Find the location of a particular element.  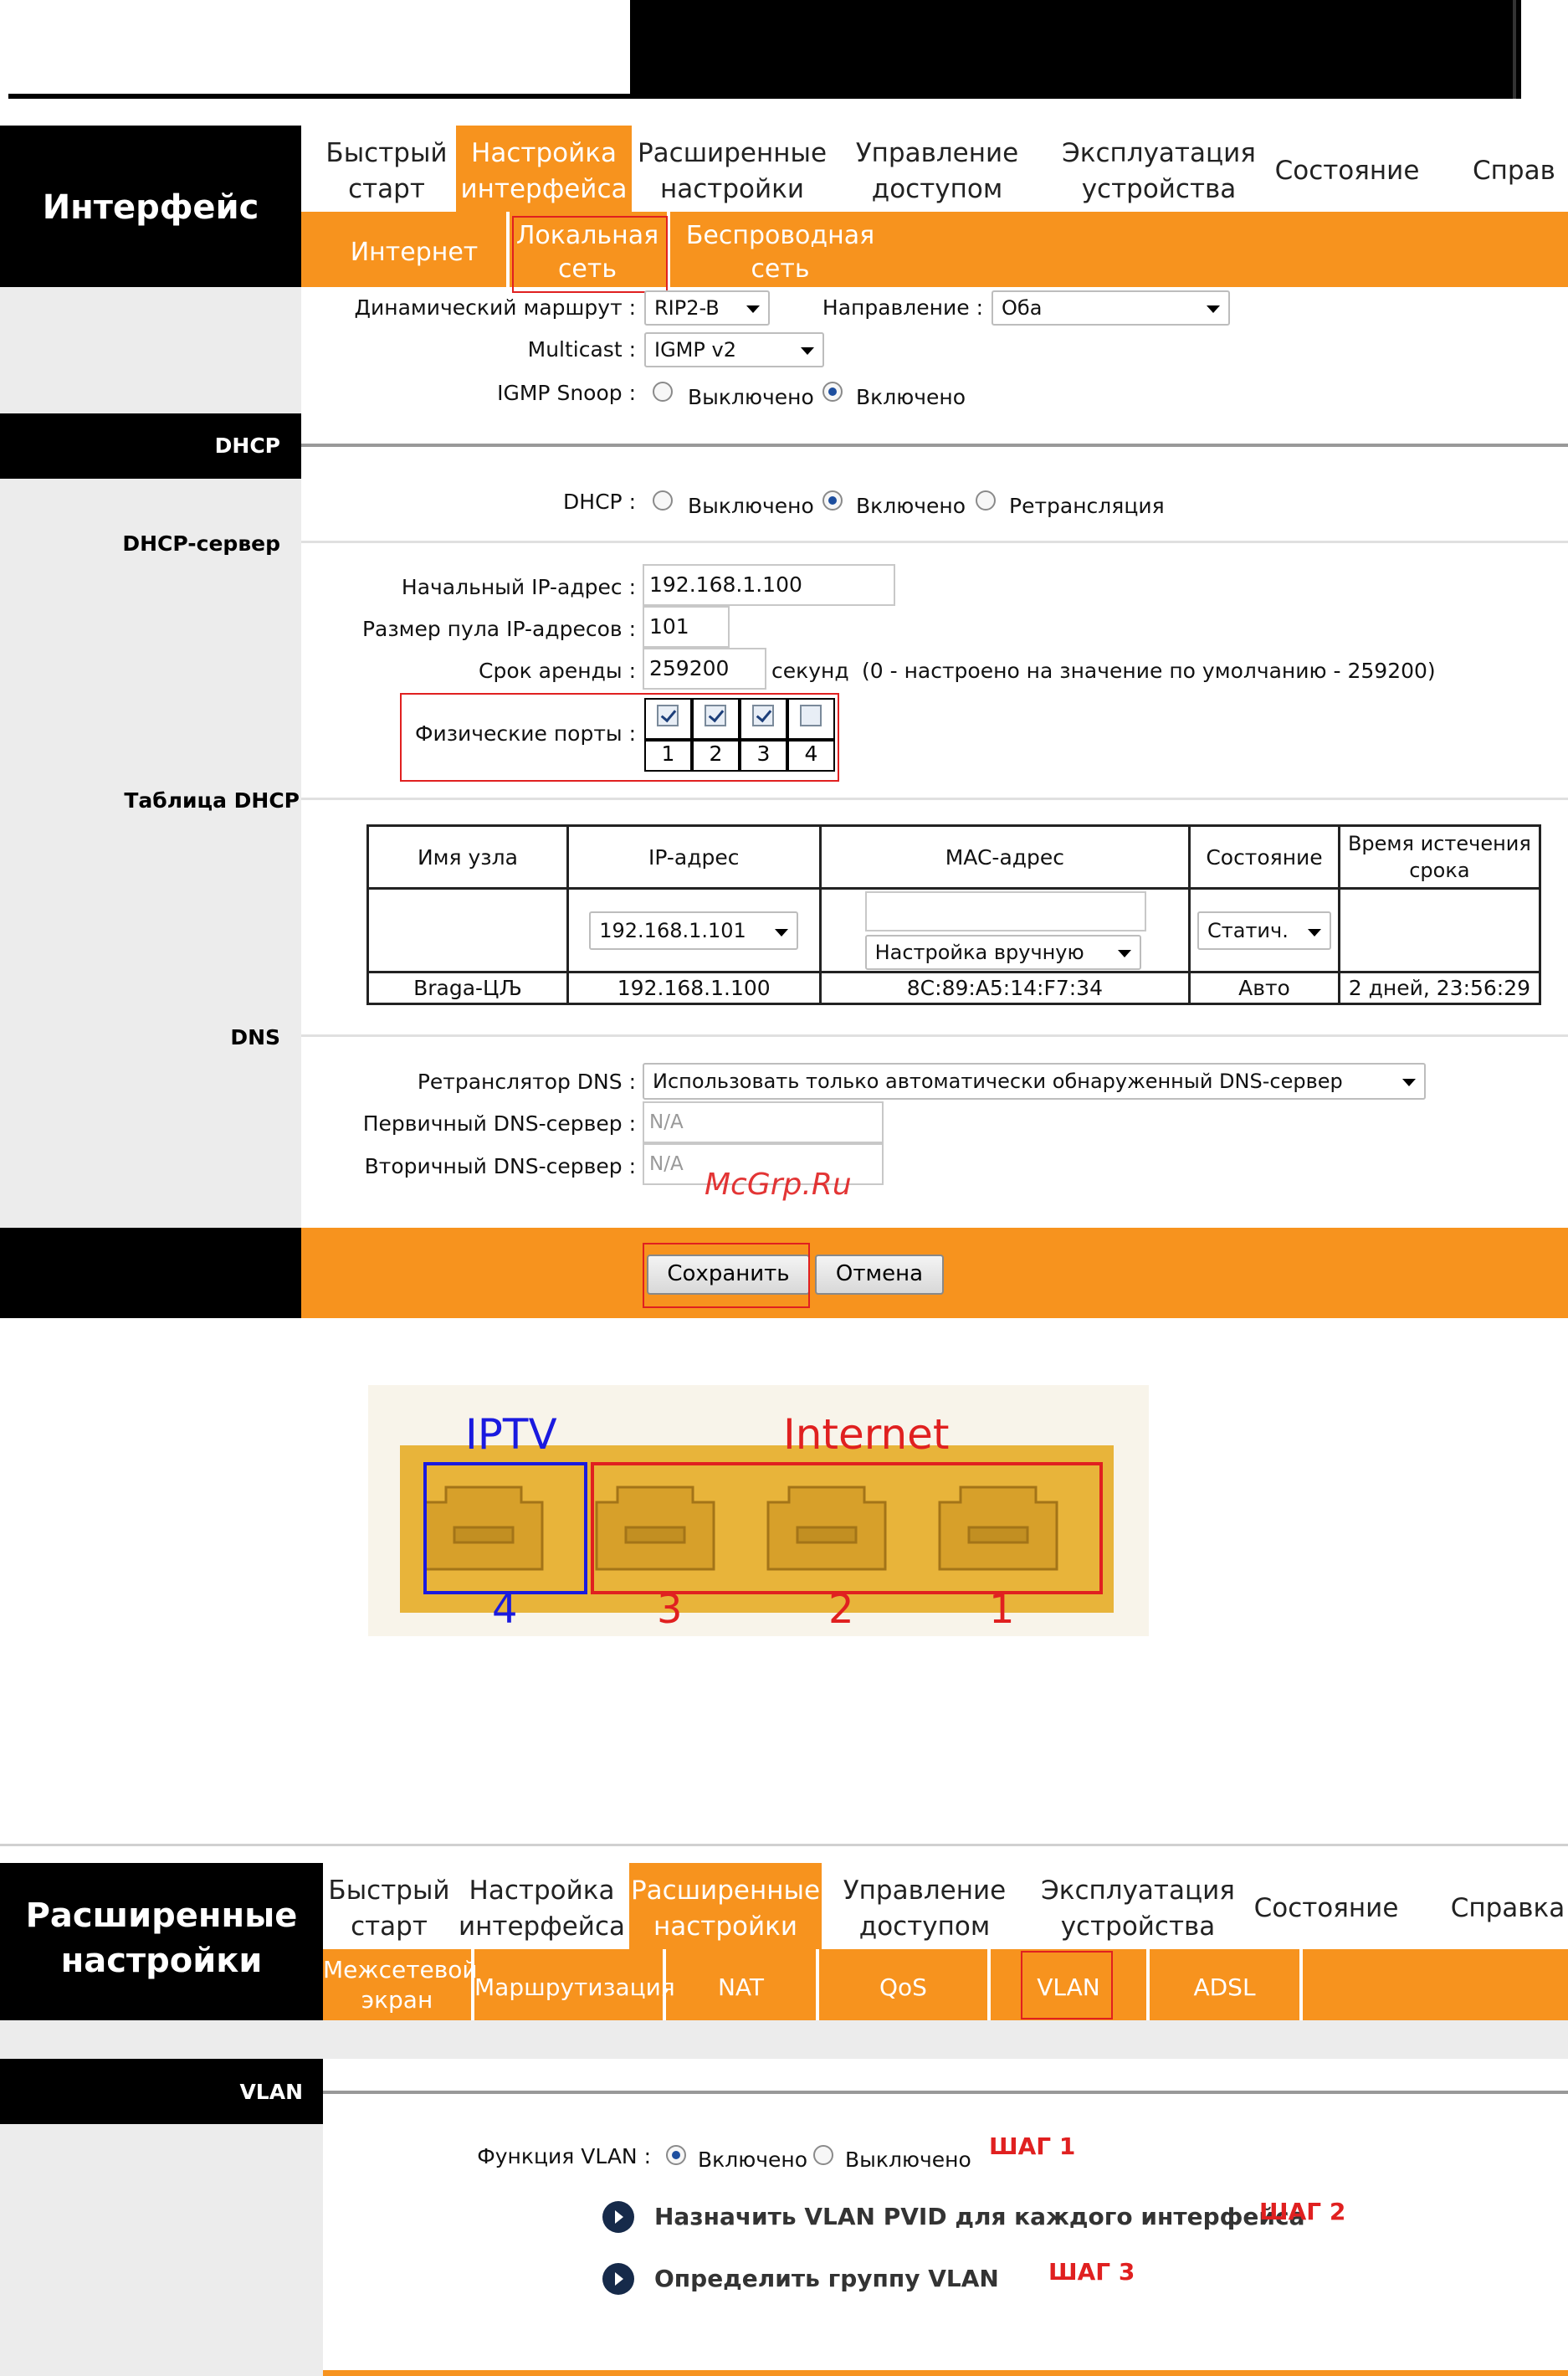

igmp-on-radio is located at coordinates (833, 392).